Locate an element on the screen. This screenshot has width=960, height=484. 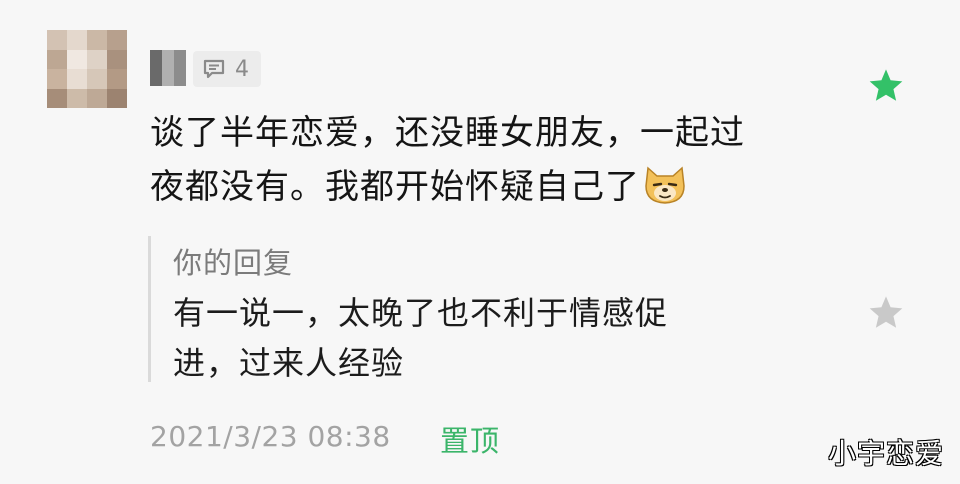
reply-count-button: 4 is located at coordinates (227, 69).